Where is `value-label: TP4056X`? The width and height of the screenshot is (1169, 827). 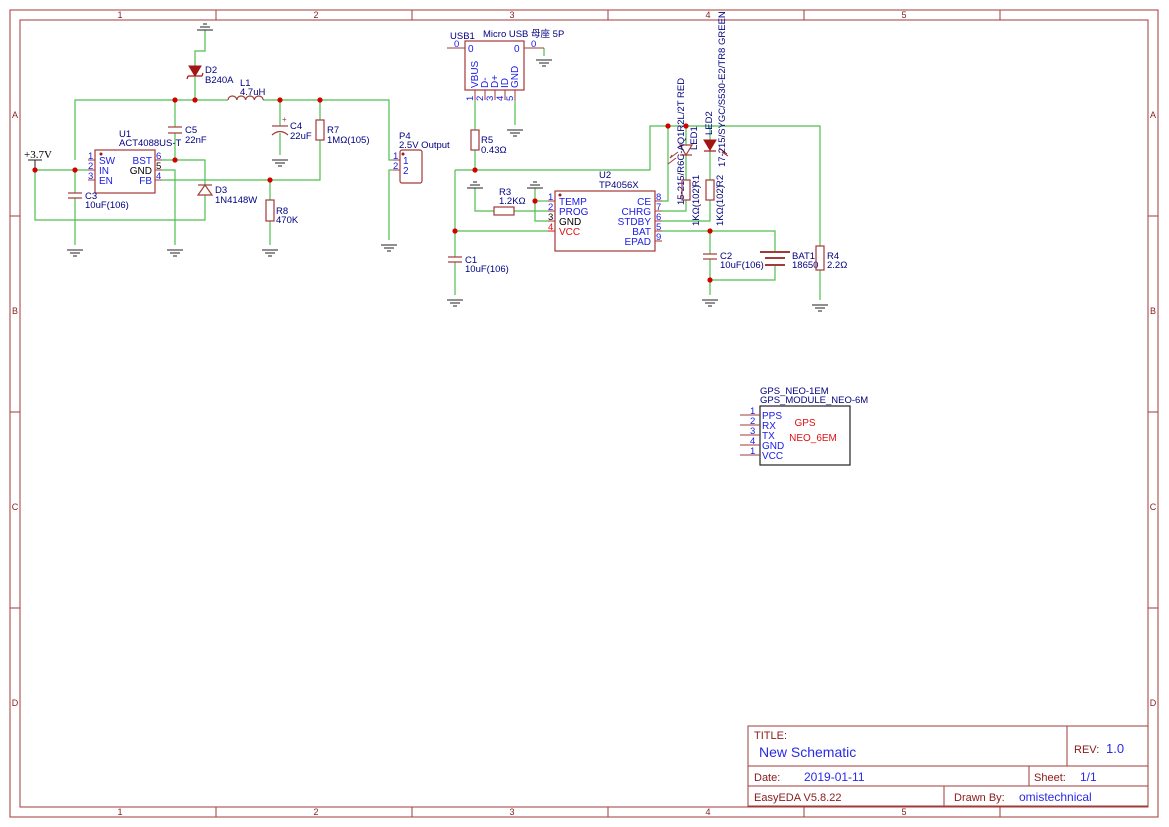
value-label: TP4056X is located at coordinates (619, 185).